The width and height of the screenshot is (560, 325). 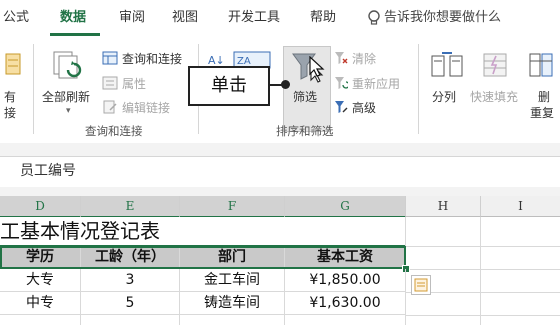 I want to click on header-cell-department: 部门, so click(x=232, y=257).